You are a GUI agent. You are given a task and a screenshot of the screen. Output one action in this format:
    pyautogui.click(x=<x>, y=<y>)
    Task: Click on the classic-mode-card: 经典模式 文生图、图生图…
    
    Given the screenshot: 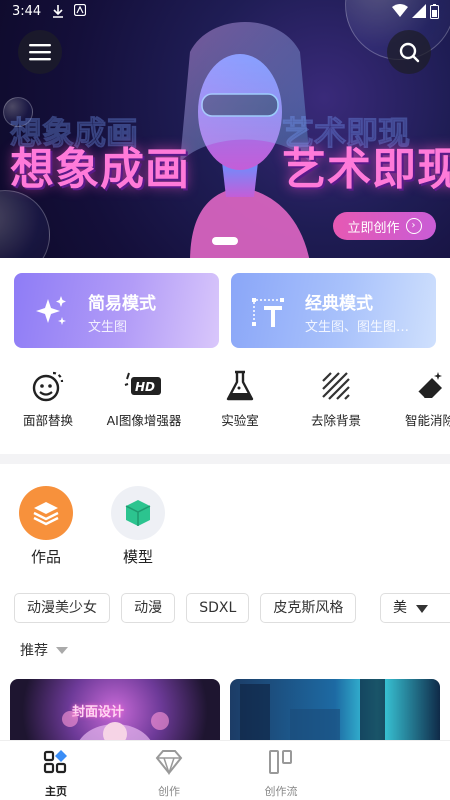 What is the action you would take?
    pyautogui.click(x=333, y=310)
    